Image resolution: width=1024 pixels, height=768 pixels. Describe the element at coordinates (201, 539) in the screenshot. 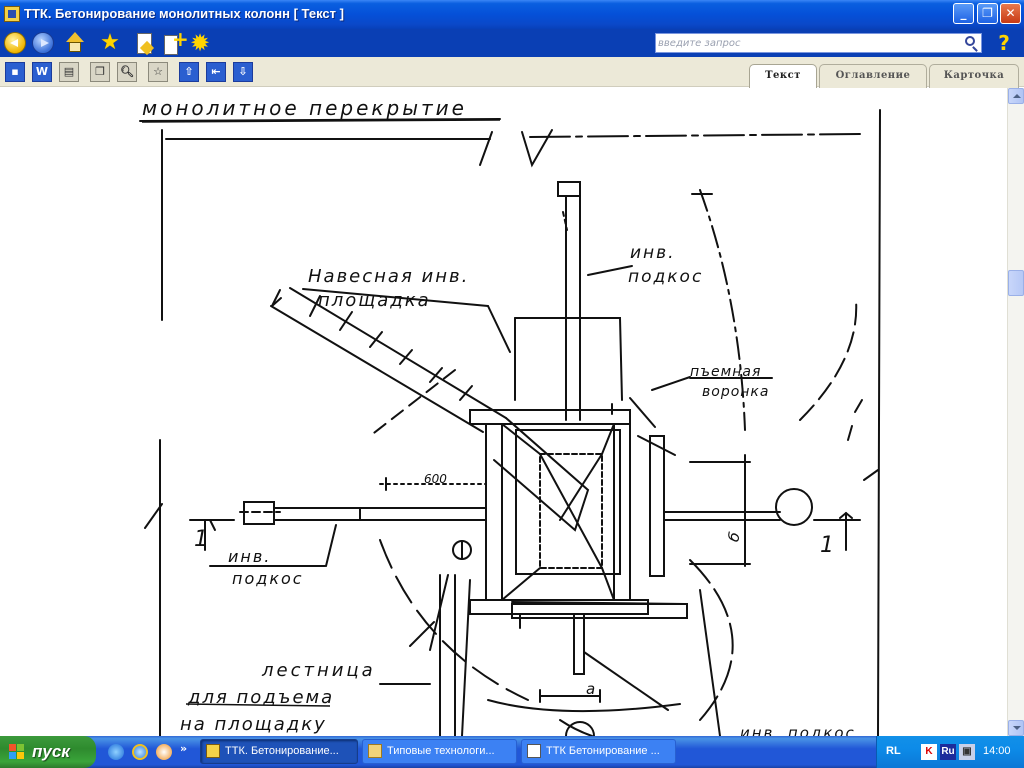

I see `marker-left: 1` at that location.